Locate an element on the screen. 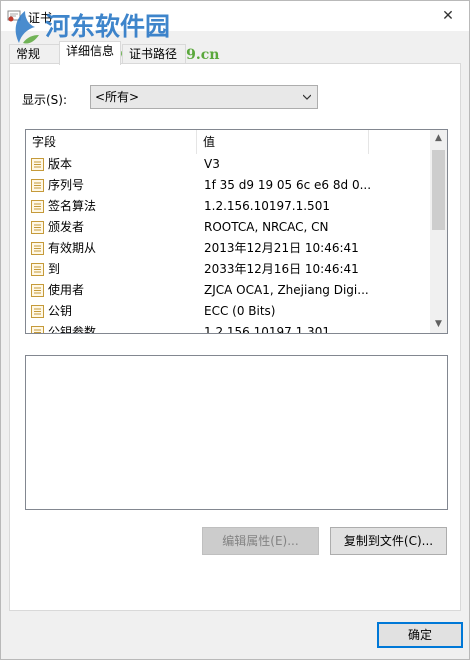 The height and width of the screenshot is (660, 470). list-item: 签名算法 1.2.156.10197.1.501 is located at coordinates (228, 206).